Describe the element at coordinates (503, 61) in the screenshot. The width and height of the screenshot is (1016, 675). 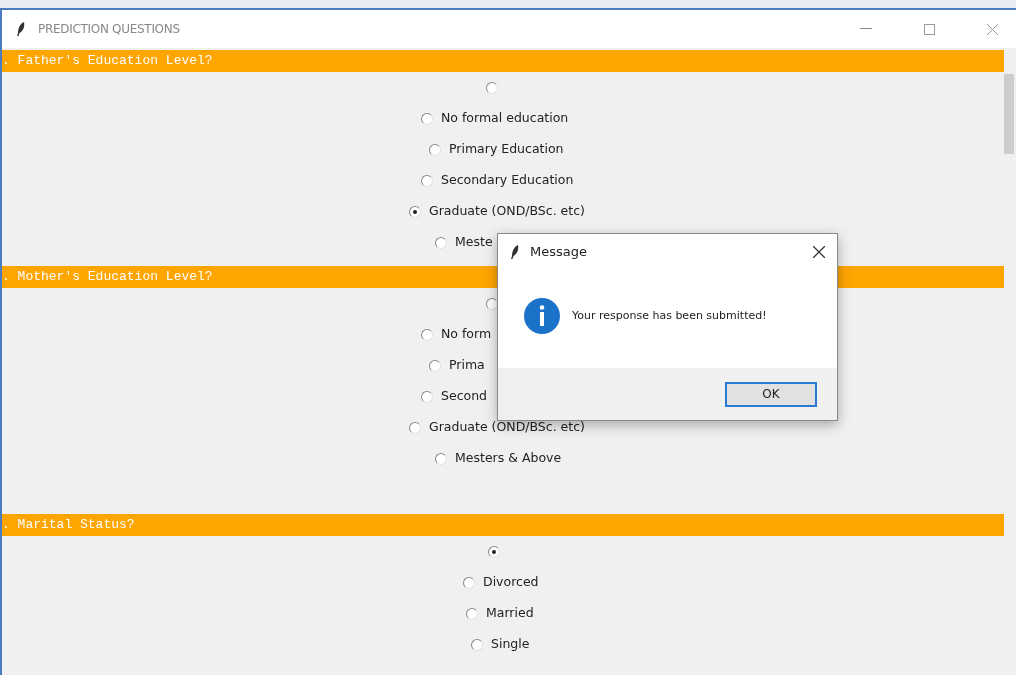
I see `question-heading: . Father's Education Level?` at that location.